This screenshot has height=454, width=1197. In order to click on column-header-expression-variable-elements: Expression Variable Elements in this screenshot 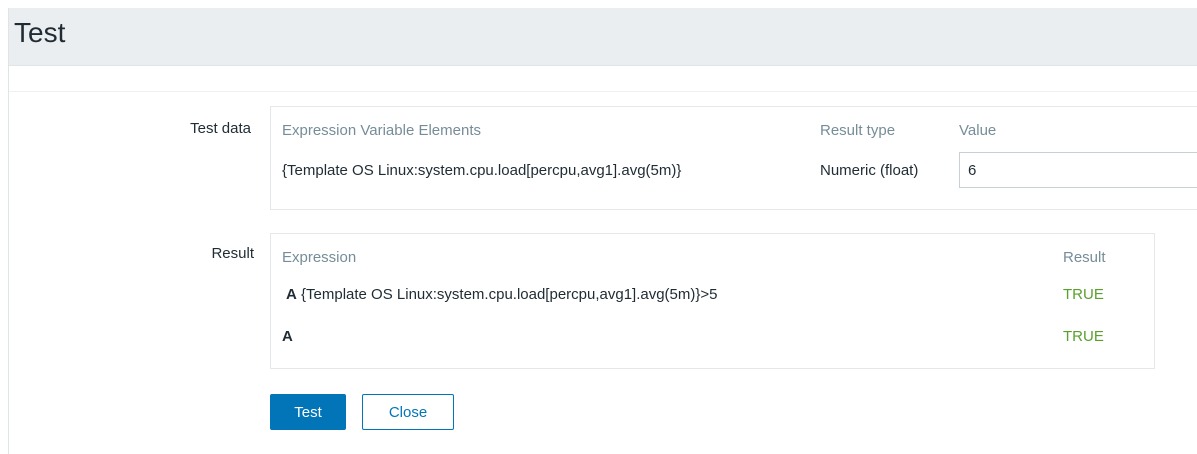, I will do `click(381, 130)`.